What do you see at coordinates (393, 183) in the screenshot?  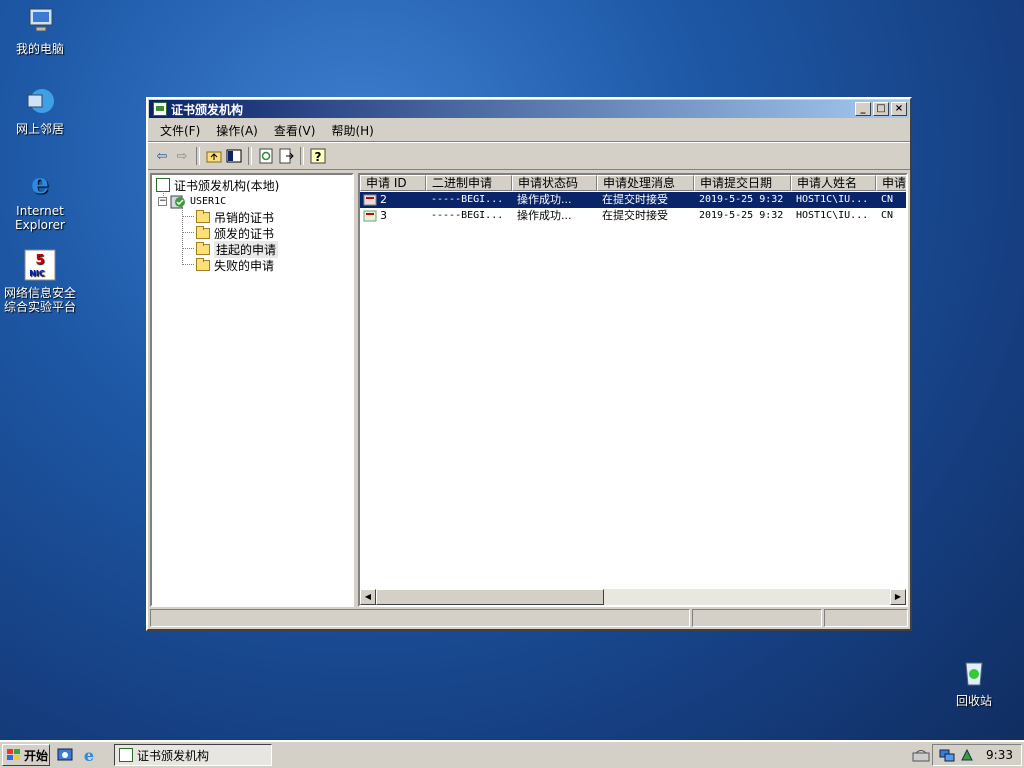 I see `column-header-request-id: 申请 ID` at bounding box center [393, 183].